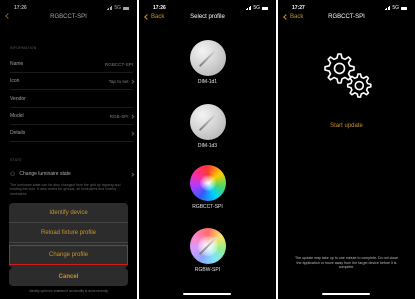 The image size is (415, 299). I want to click on gears-icon, so click(348, 75).